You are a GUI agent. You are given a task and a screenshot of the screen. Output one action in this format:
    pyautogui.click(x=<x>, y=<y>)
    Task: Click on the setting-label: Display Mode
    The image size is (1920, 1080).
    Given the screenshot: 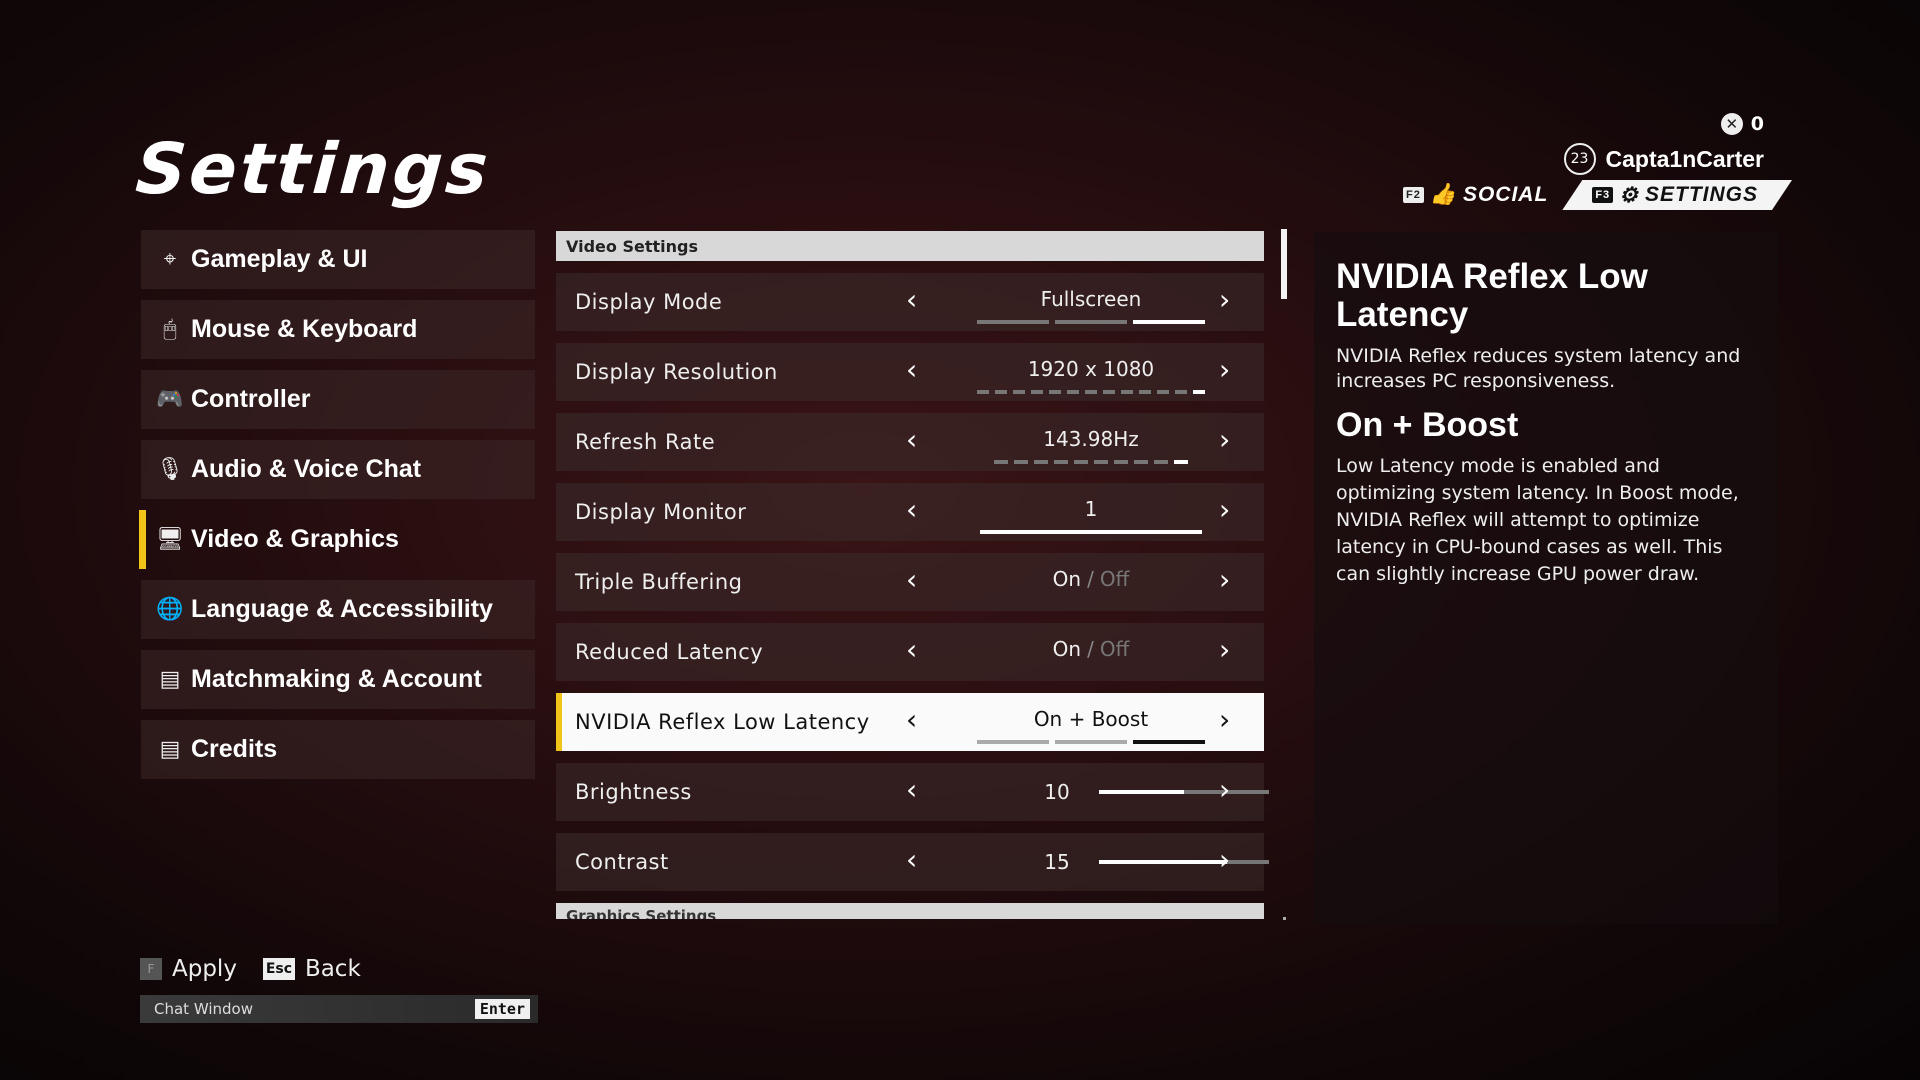 What is the action you would take?
    pyautogui.click(x=649, y=302)
    